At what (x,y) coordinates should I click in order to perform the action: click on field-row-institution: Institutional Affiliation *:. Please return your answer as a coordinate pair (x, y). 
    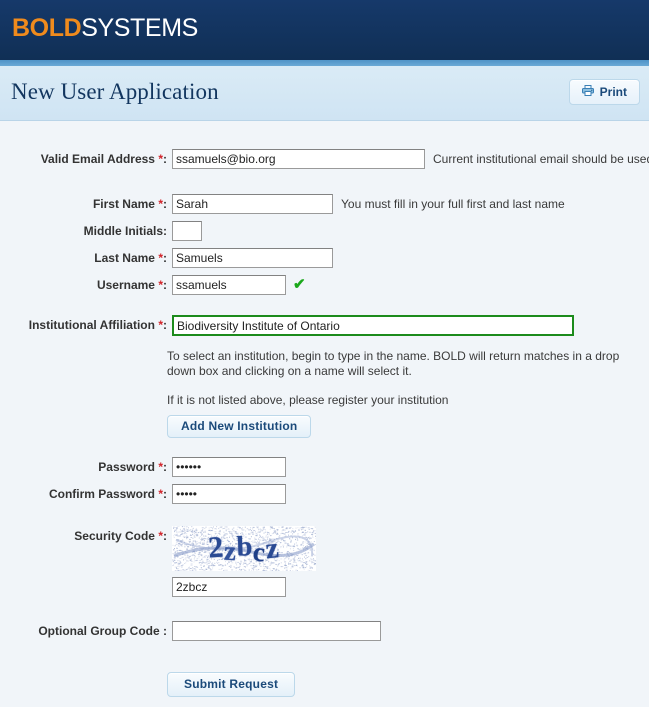
    Looking at the image, I should click on (295, 325).